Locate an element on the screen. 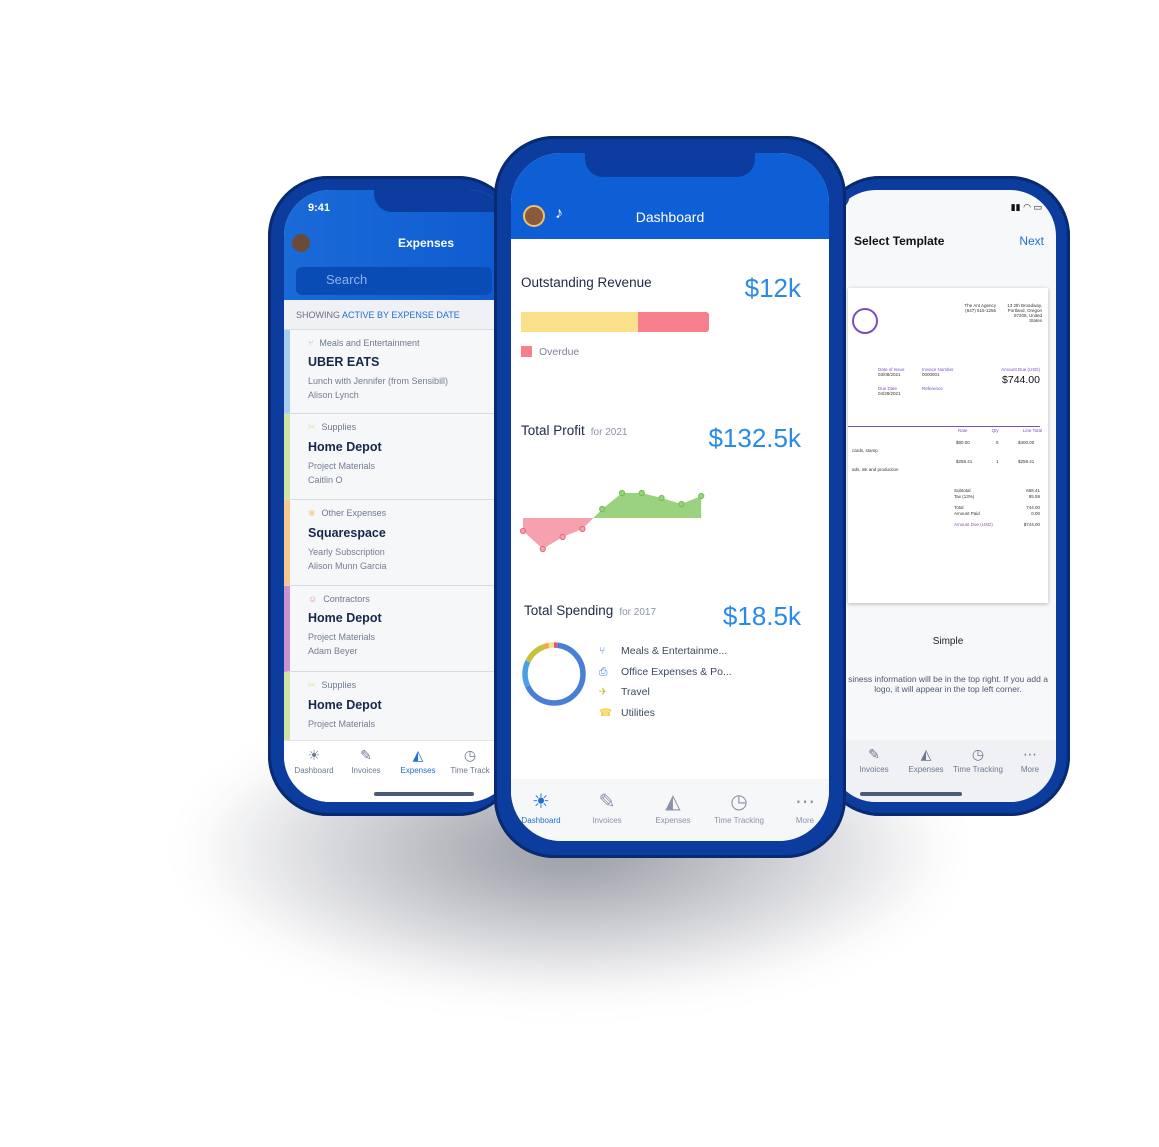 Image resolution: width=1159 pixels, height=1147 pixels. overdue-swatch is located at coordinates (526, 351).